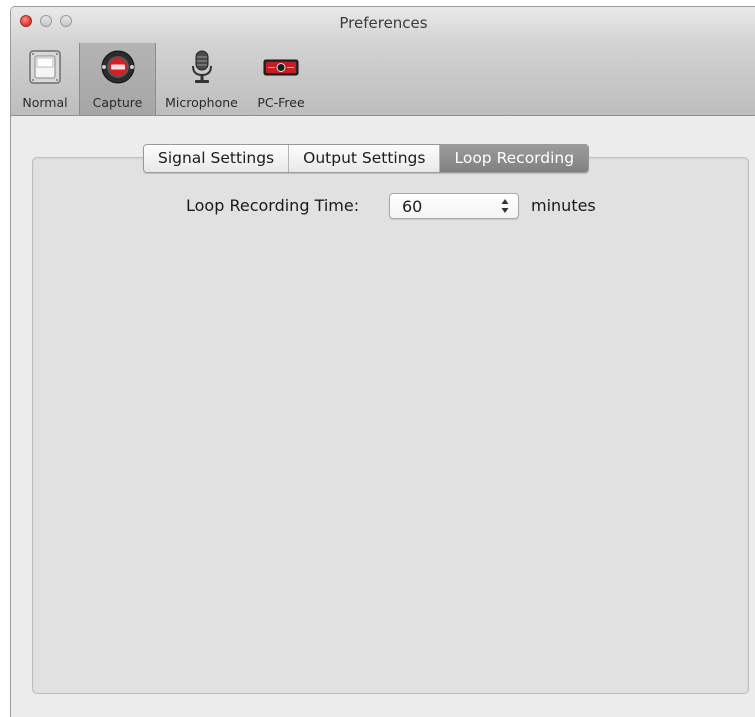 Image resolution: width=755 pixels, height=717 pixels. What do you see at coordinates (217, 158) in the screenshot?
I see `tab-signal-settings: Signal Settings` at bounding box center [217, 158].